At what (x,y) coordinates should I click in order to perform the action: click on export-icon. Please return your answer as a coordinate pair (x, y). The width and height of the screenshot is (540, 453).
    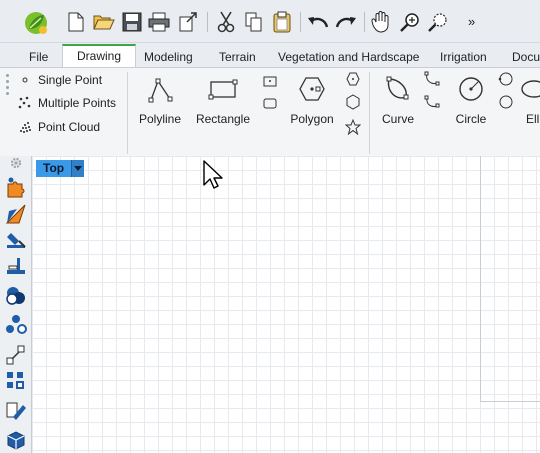
    Looking at the image, I should click on (188, 22).